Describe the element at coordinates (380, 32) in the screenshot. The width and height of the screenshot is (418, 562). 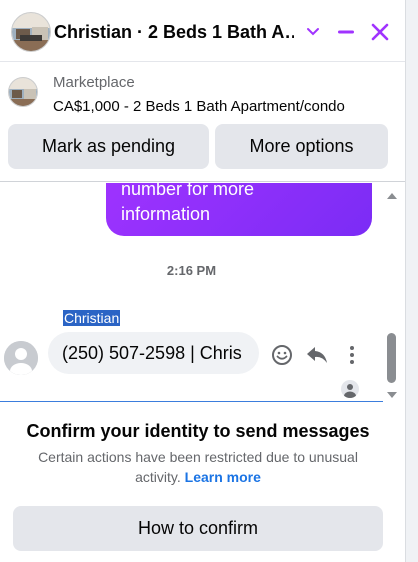
I see `close-icon` at that location.